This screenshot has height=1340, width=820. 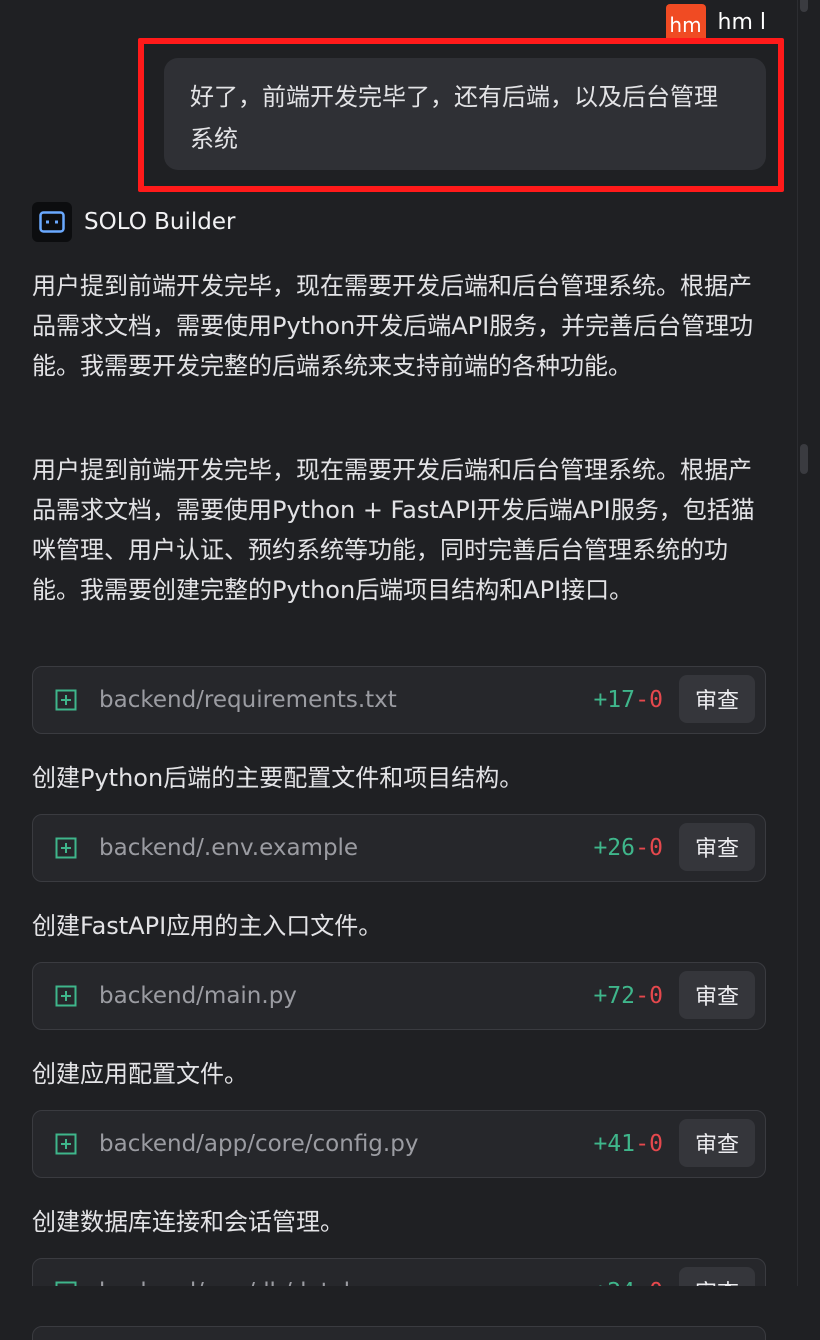 What do you see at coordinates (808, 670) in the screenshot?
I see `scrollbar-track` at bounding box center [808, 670].